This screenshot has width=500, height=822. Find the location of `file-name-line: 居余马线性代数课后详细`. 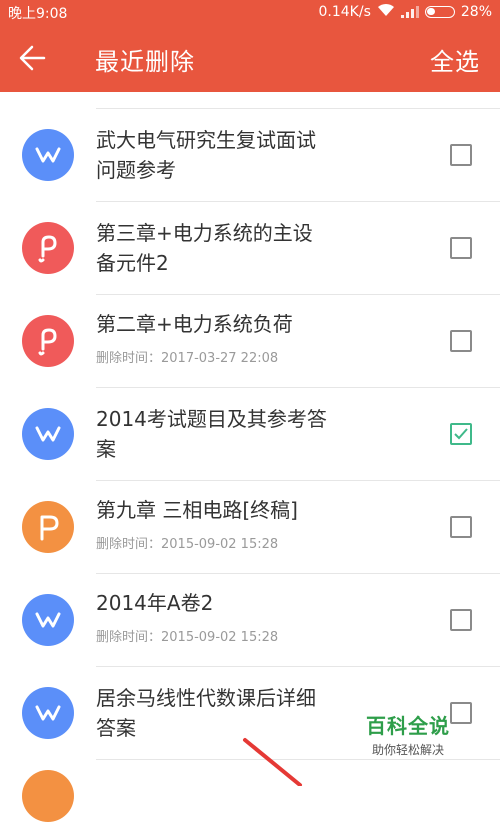

file-name-line: 居余马线性代数课后详细 is located at coordinates (206, 698).